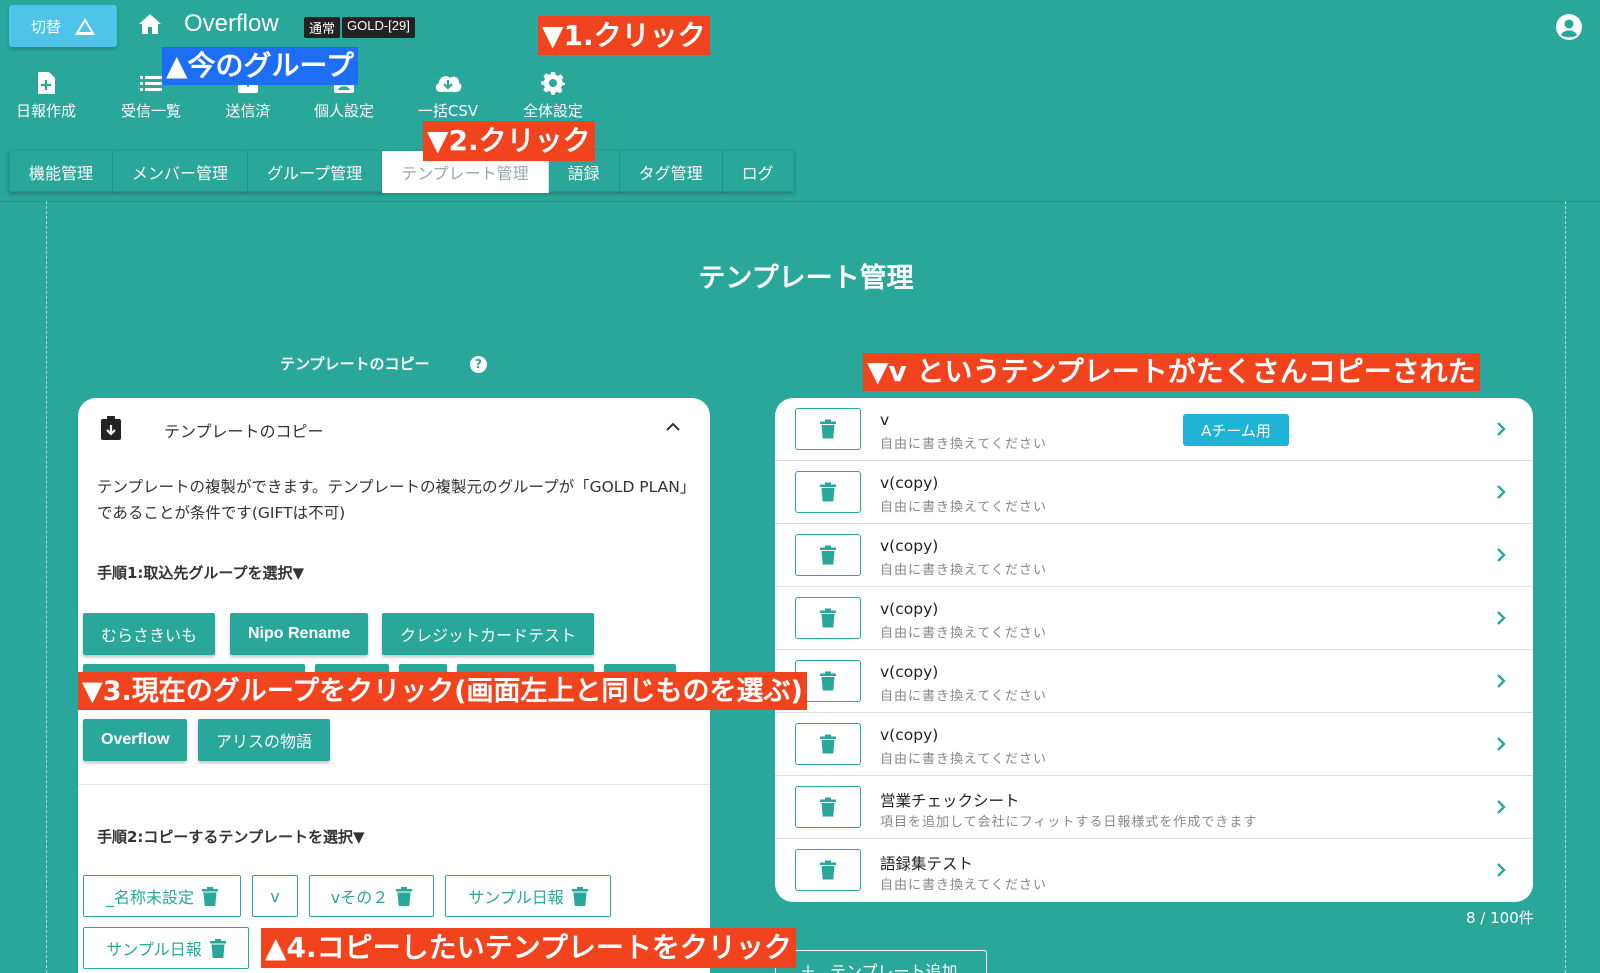 The image size is (1600, 973). What do you see at coordinates (45, 26) in the screenshot?
I see `switch-label: 切替` at bounding box center [45, 26].